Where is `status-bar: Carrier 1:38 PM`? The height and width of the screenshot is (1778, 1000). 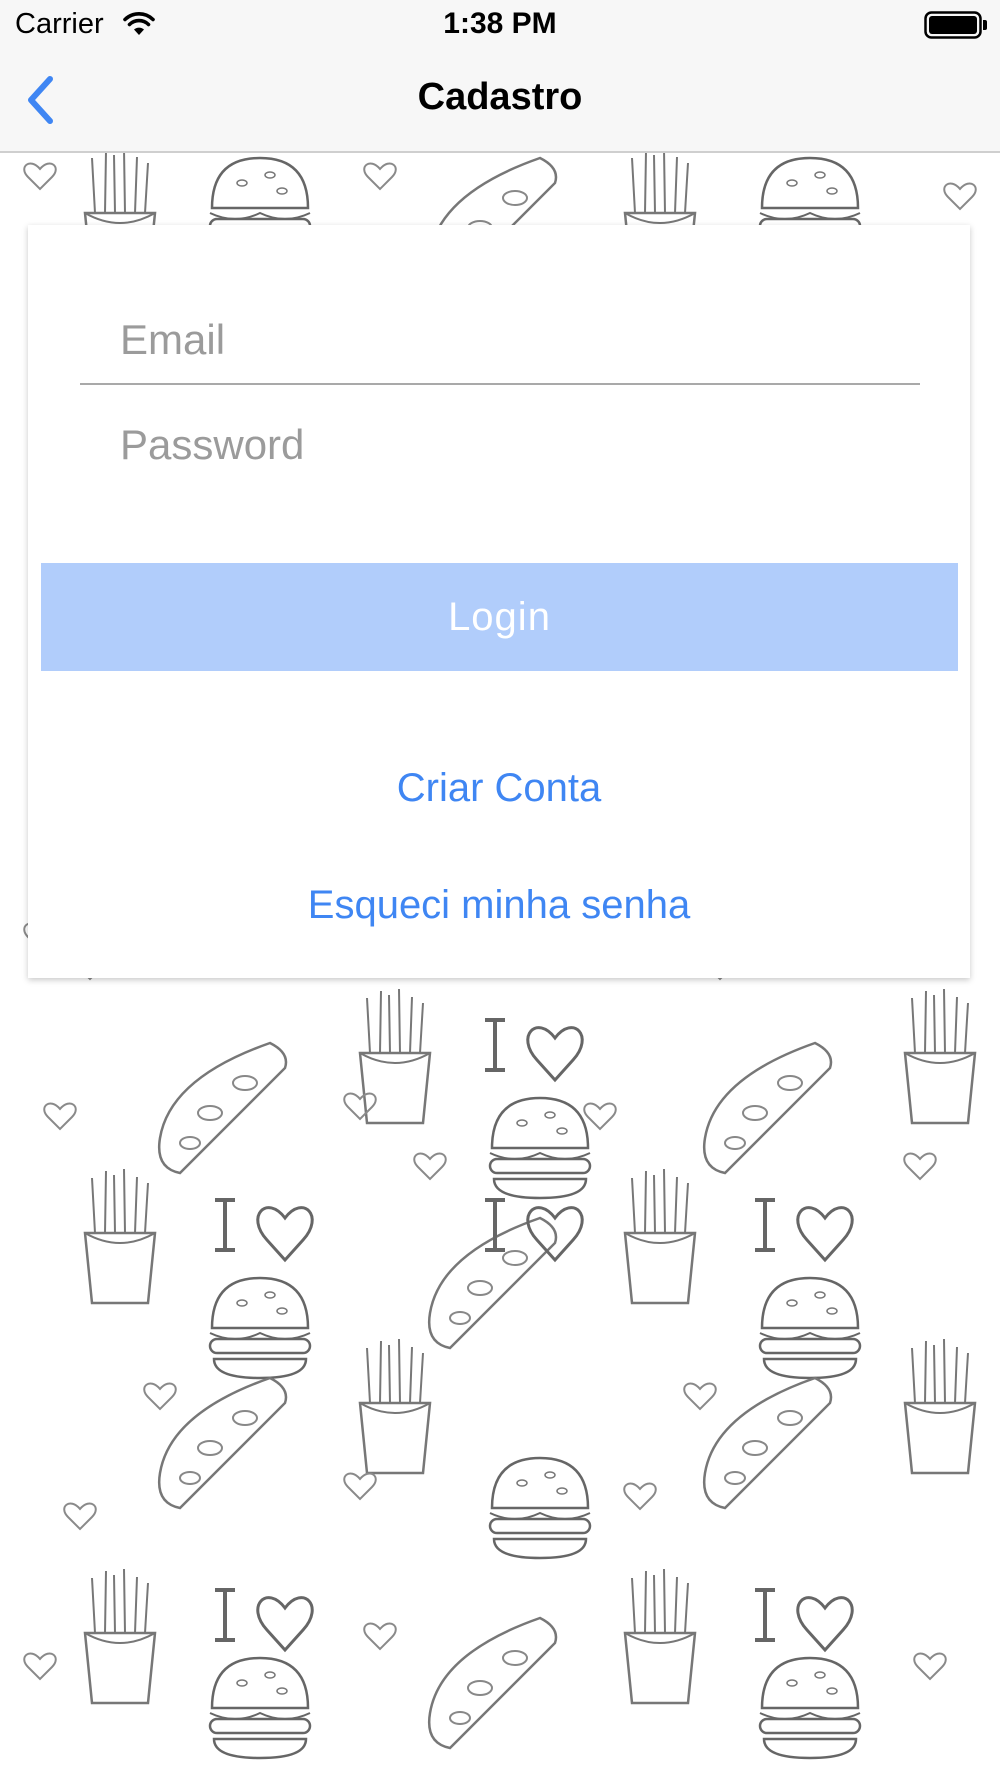
status-bar: Carrier 1:38 PM is located at coordinates (500, 25).